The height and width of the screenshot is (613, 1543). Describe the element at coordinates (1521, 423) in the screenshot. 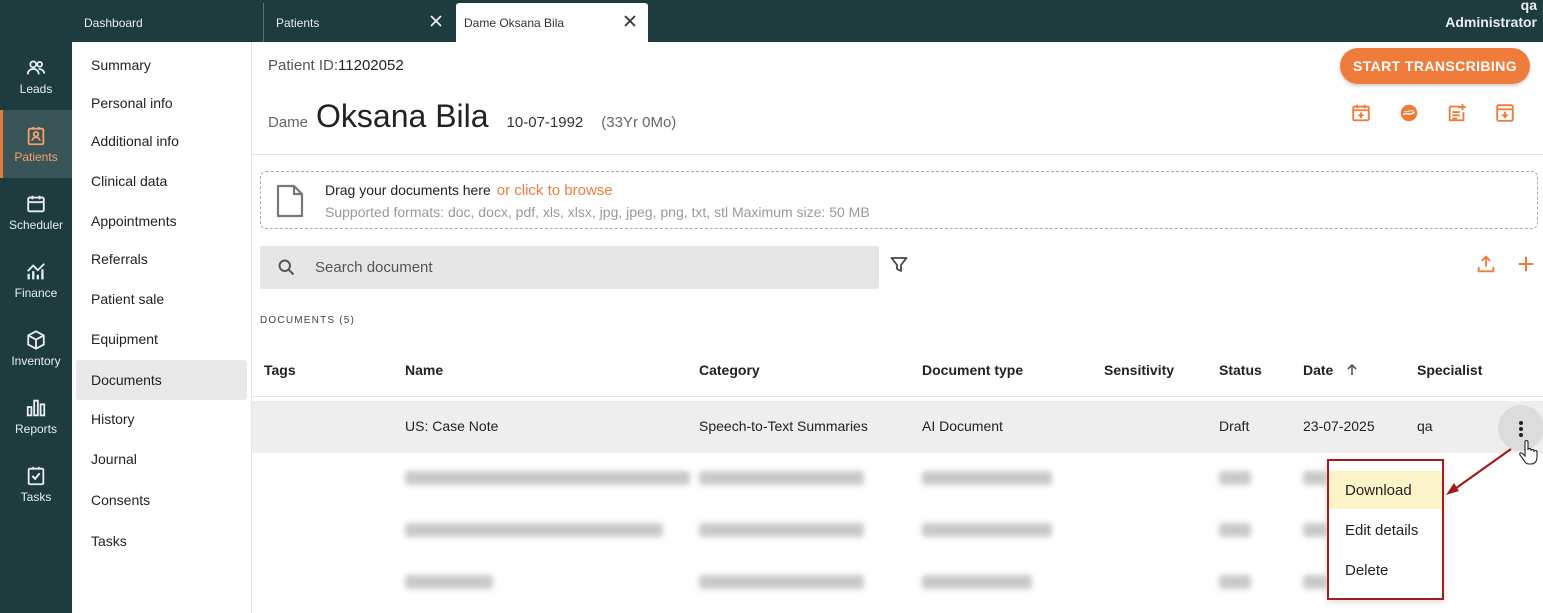

I see `kebab-dot` at that location.